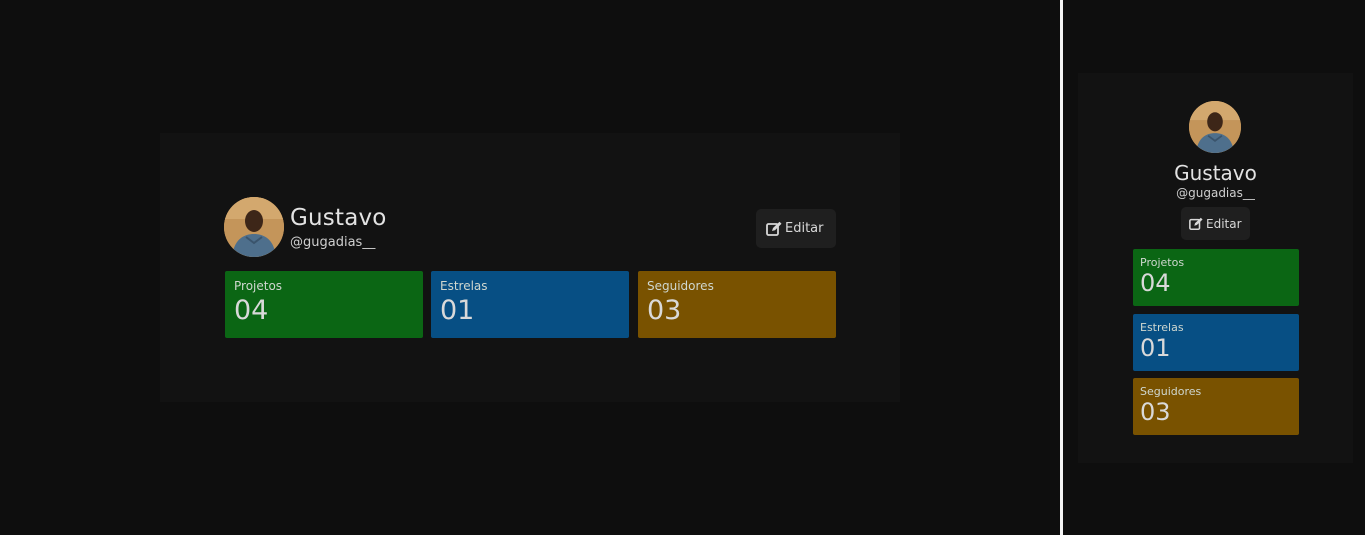  I want to click on profile-header: Gustavo @gugadias__, so click(530, 227).